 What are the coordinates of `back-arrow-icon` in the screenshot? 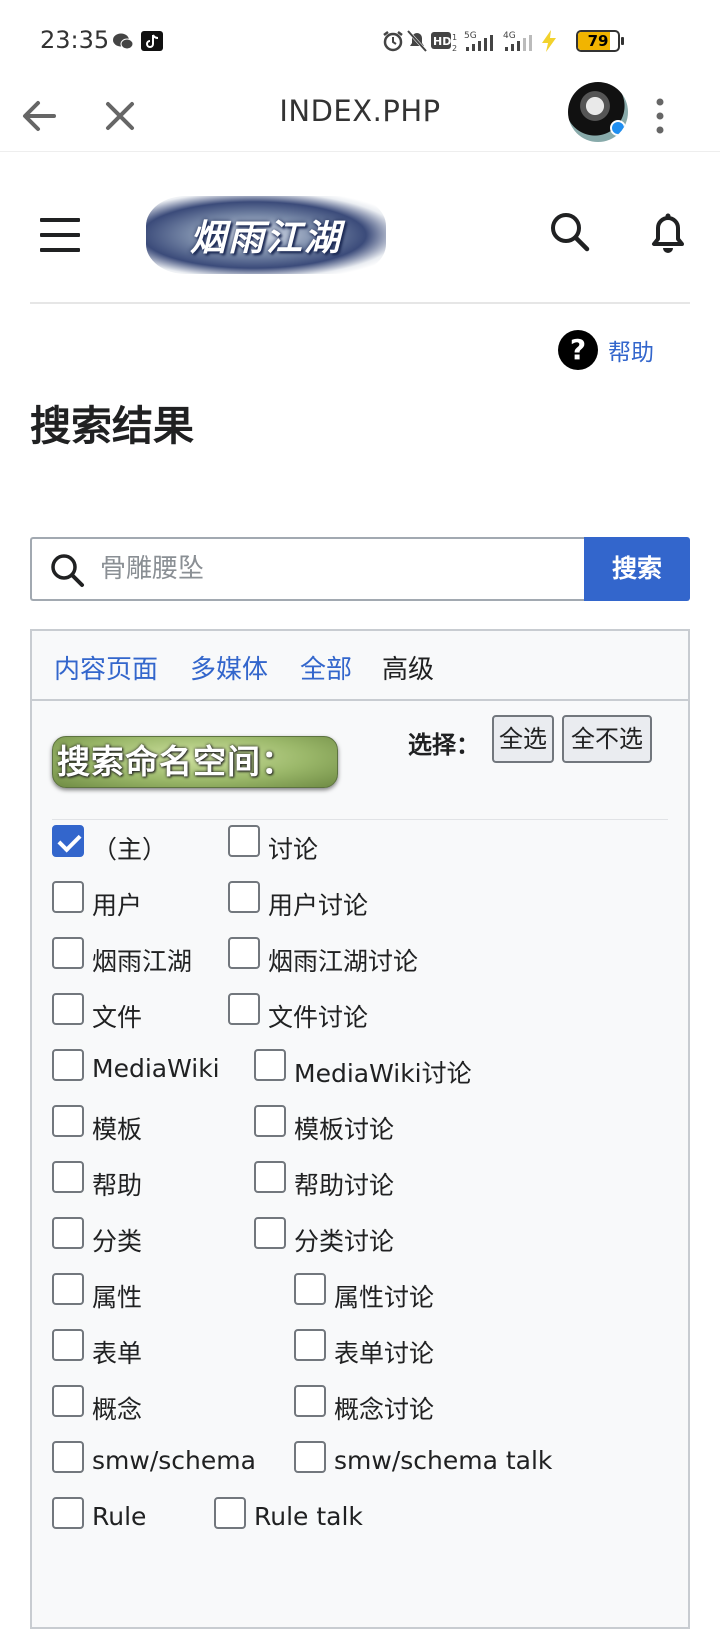 It's located at (40, 116).